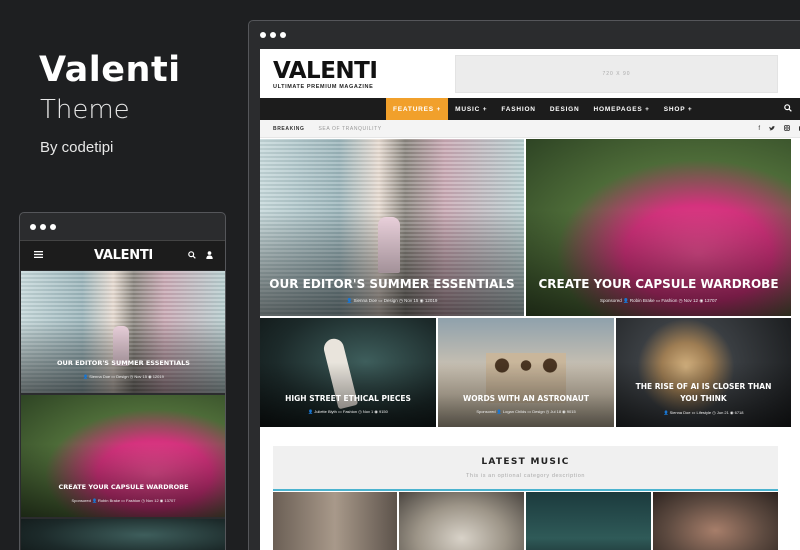 The height and width of the screenshot is (550, 800). I want to click on mobile-header: VALENTI, so click(122, 255).